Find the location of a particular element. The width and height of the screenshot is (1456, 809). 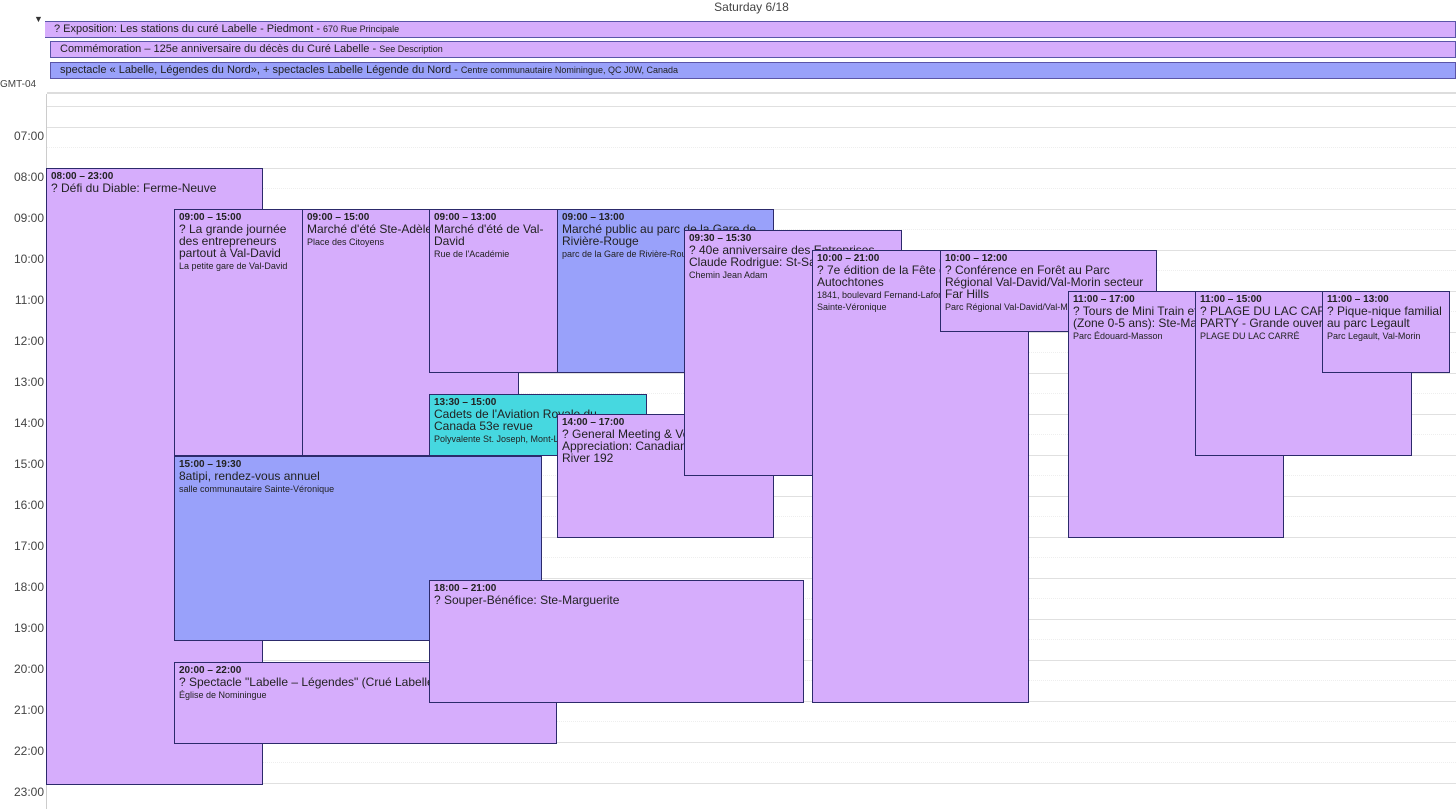

hour-label: 09:00 is located at coordinates (28, 218).